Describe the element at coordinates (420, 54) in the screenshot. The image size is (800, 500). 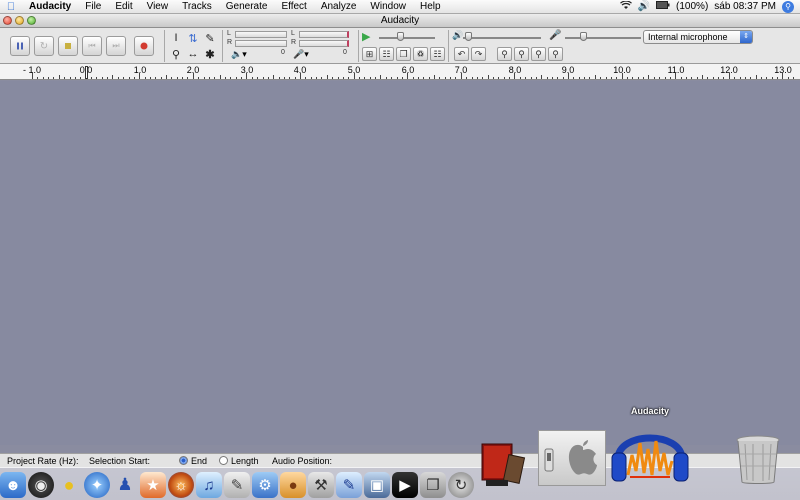
I see `split-button: ♽` at that location.